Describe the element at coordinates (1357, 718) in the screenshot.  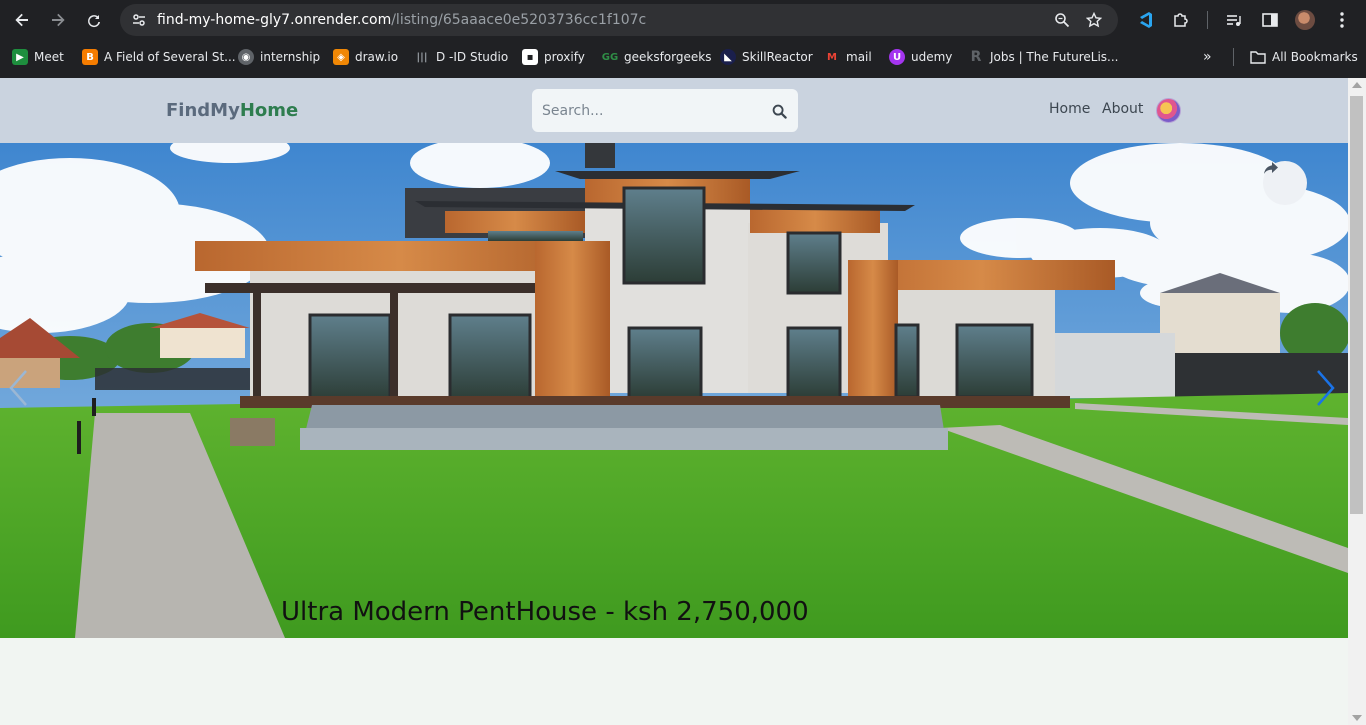
I see `scroll-down-arrow-icon` at that location.